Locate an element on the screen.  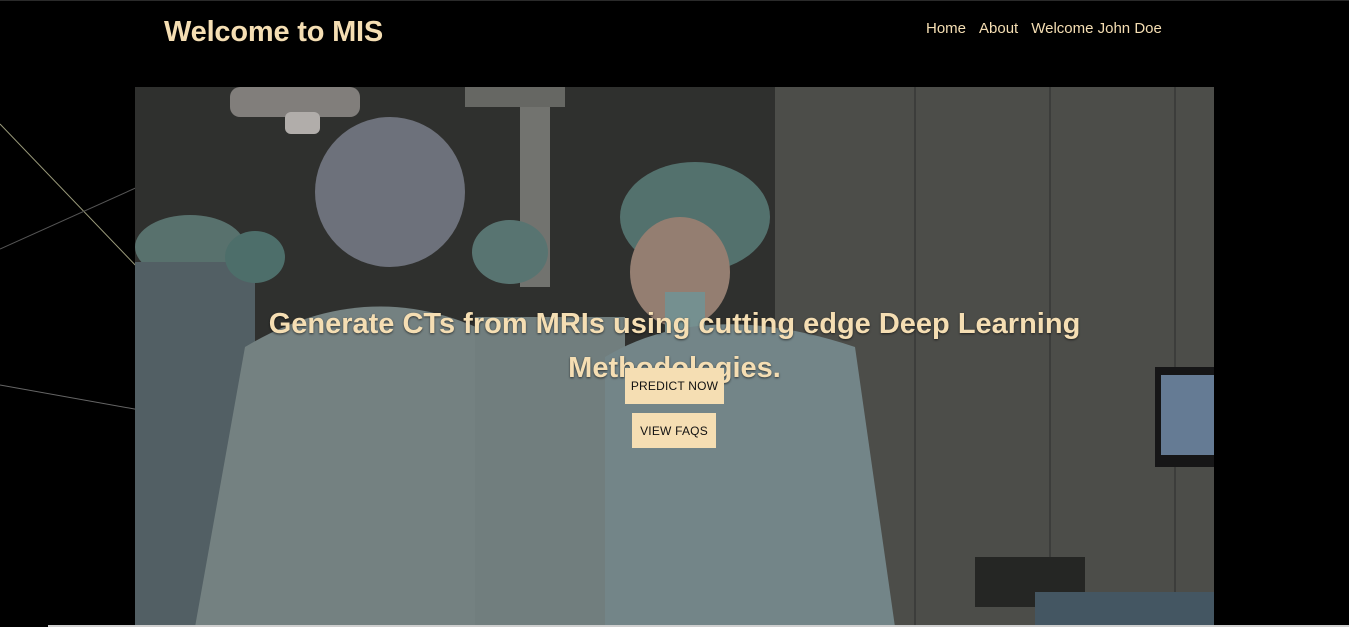
view-faqs-button: VIEW FAQS is located at coordinates (674, 430).